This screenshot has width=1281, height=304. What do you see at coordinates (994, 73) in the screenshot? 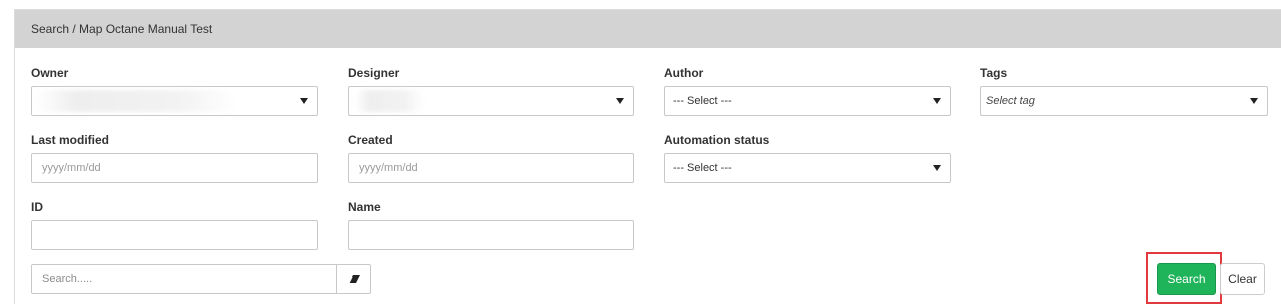
I see `tags-label: Tags` at bounding box center [994, 73].